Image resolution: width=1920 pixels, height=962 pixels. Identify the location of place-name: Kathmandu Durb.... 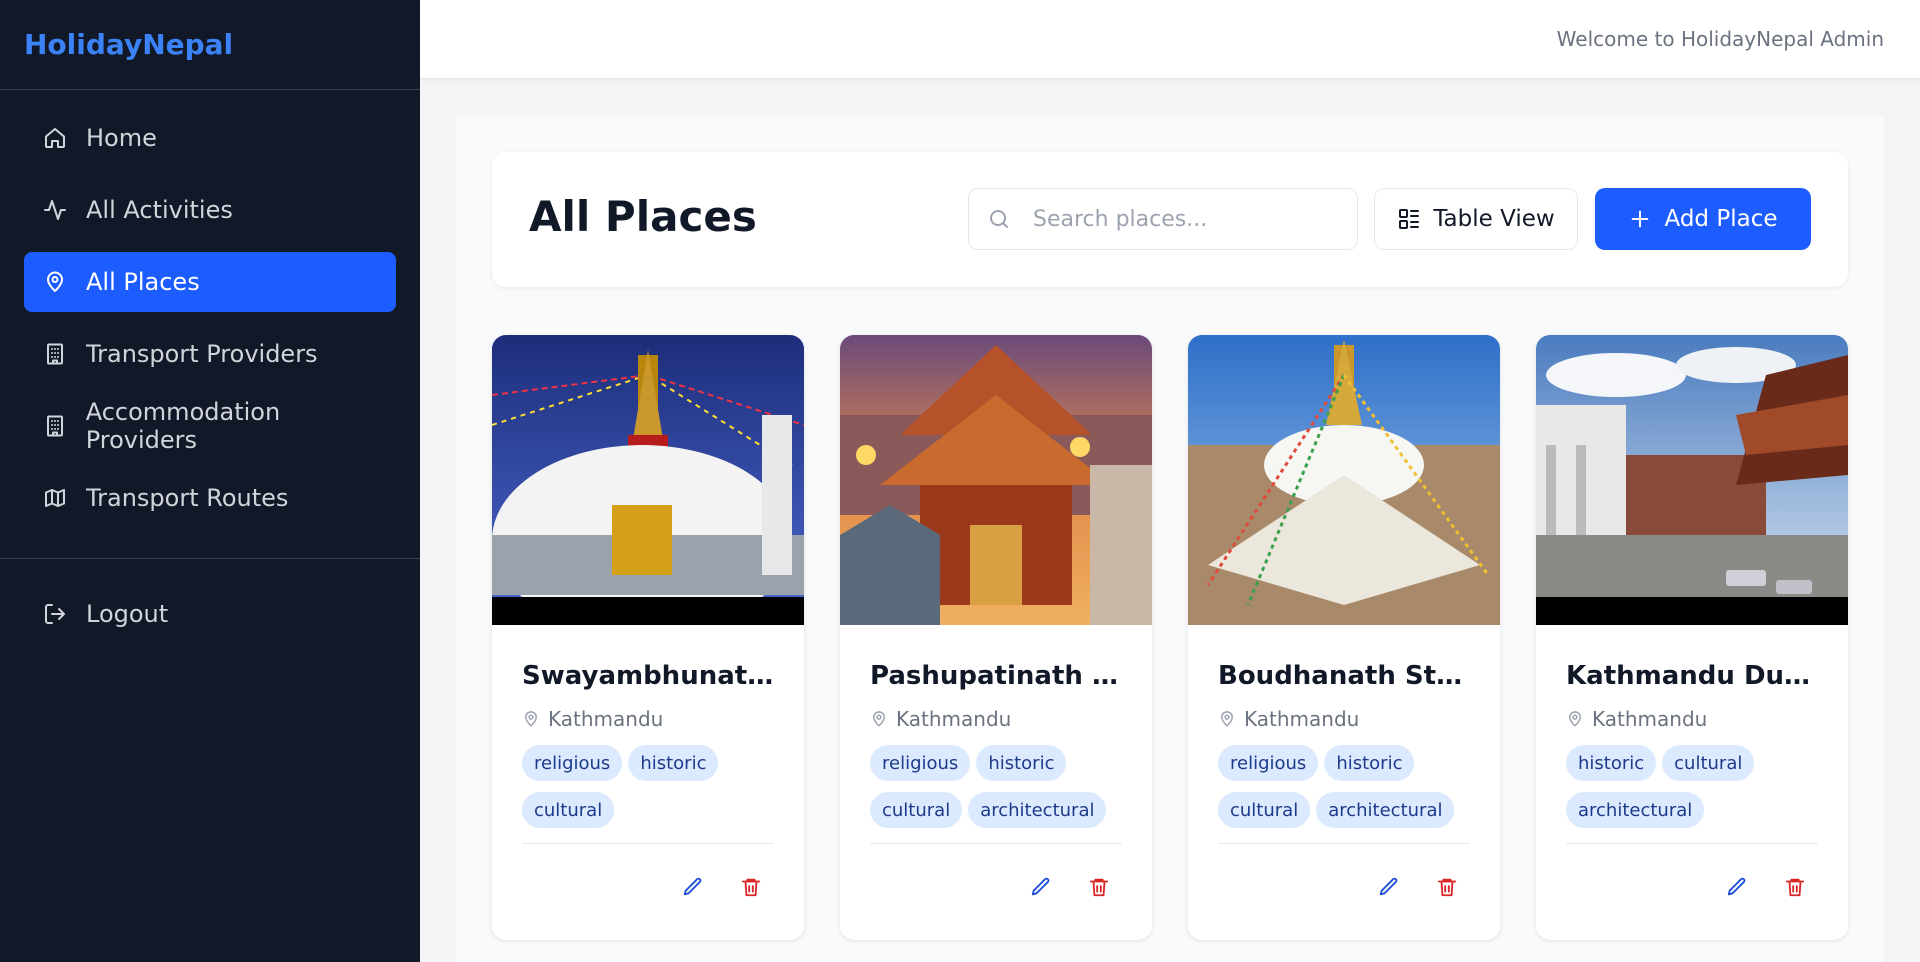
(1692, 676).